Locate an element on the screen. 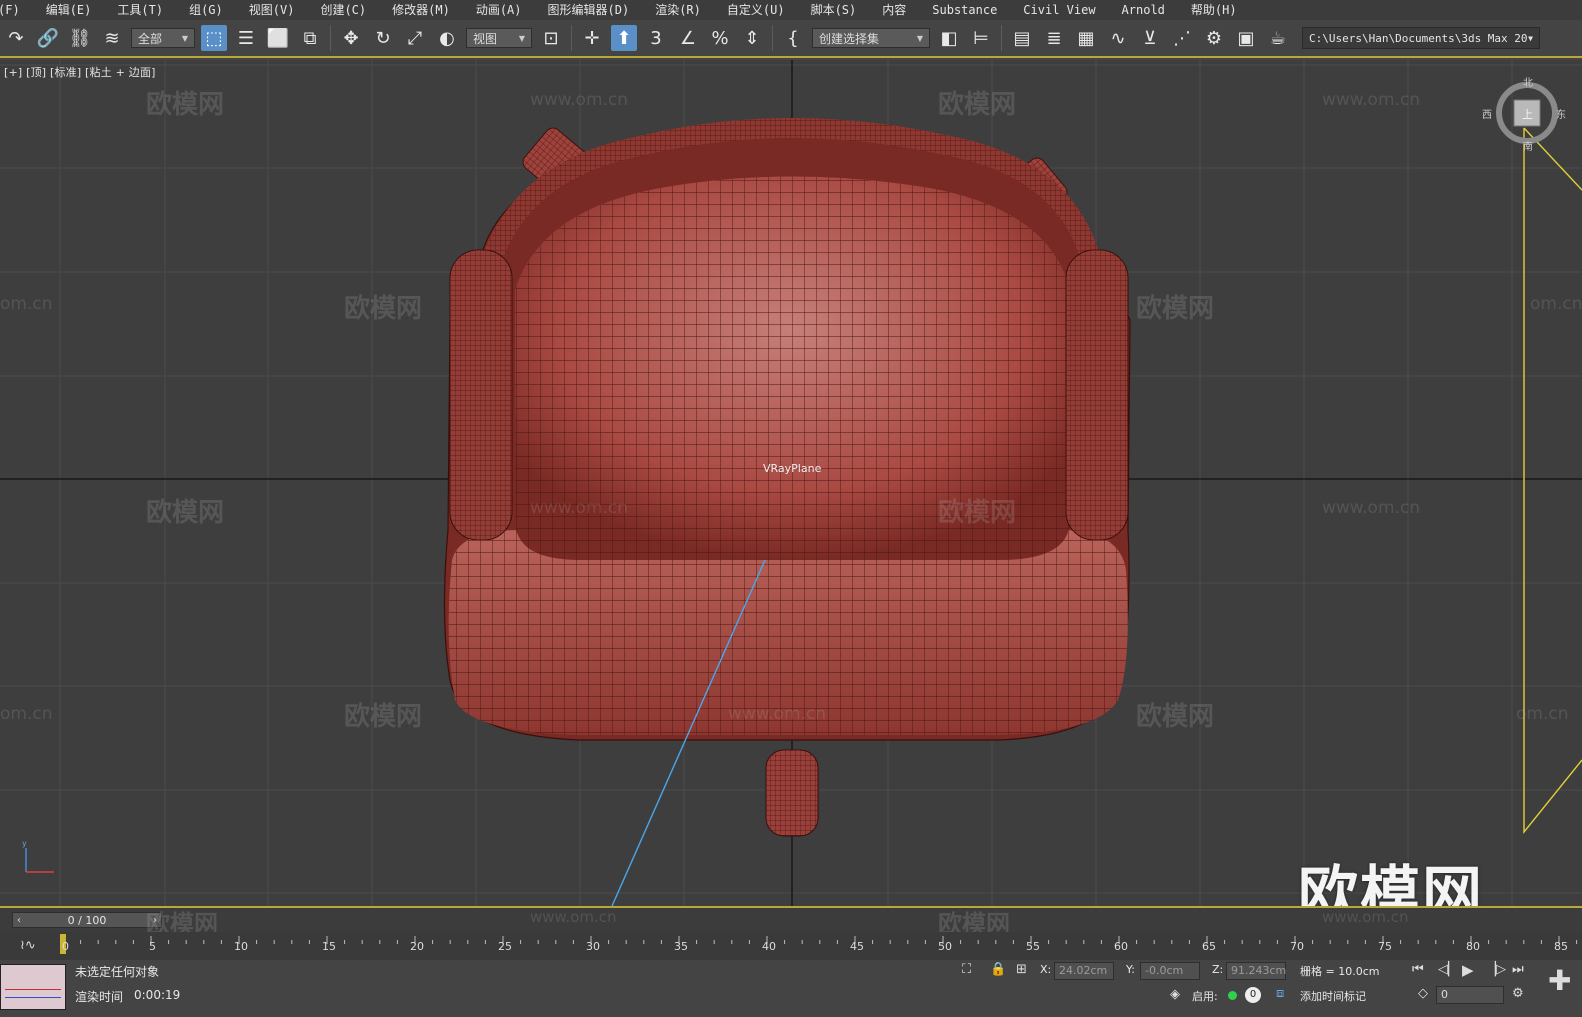  spinner-snap-icon: ⇕ is located at coordinates (752, 38).